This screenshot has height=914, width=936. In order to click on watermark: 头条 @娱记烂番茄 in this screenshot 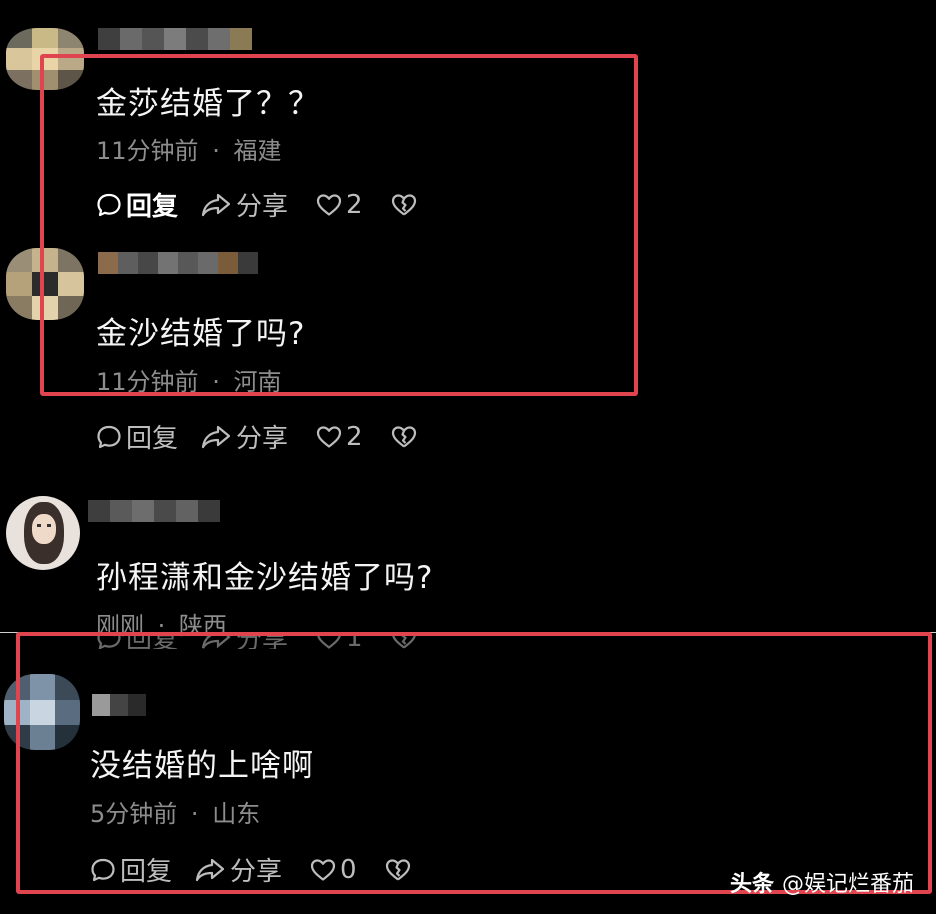, I will do `click(822, 882)`.